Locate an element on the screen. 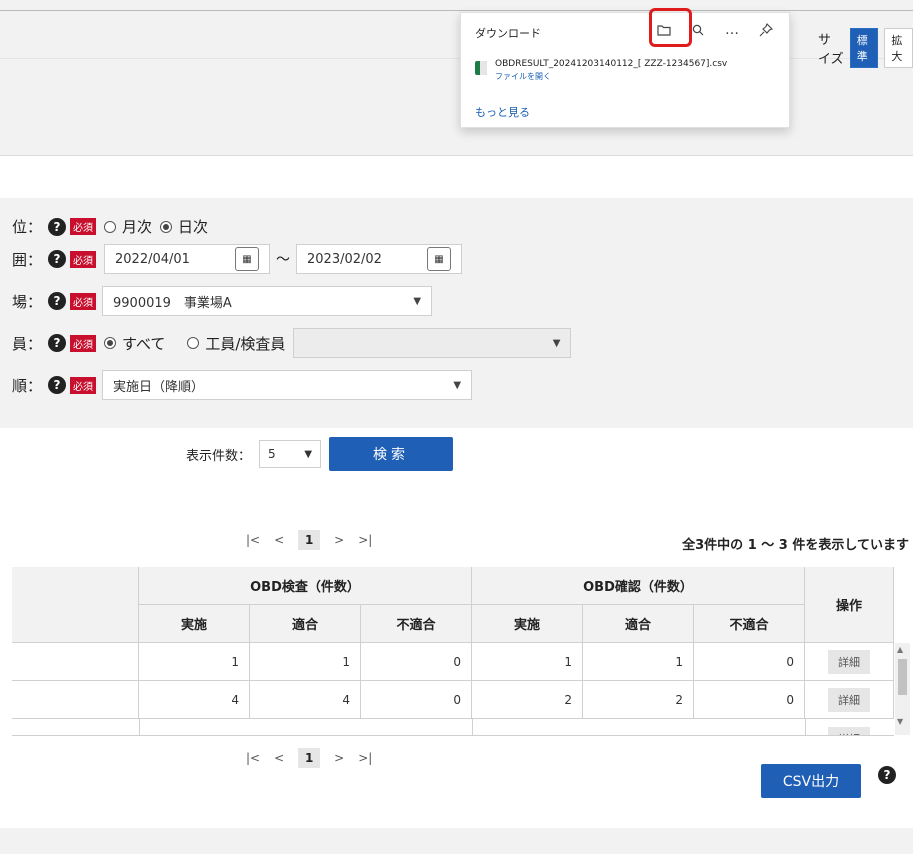  order-label: 順： is located at coordinates (27, 385).